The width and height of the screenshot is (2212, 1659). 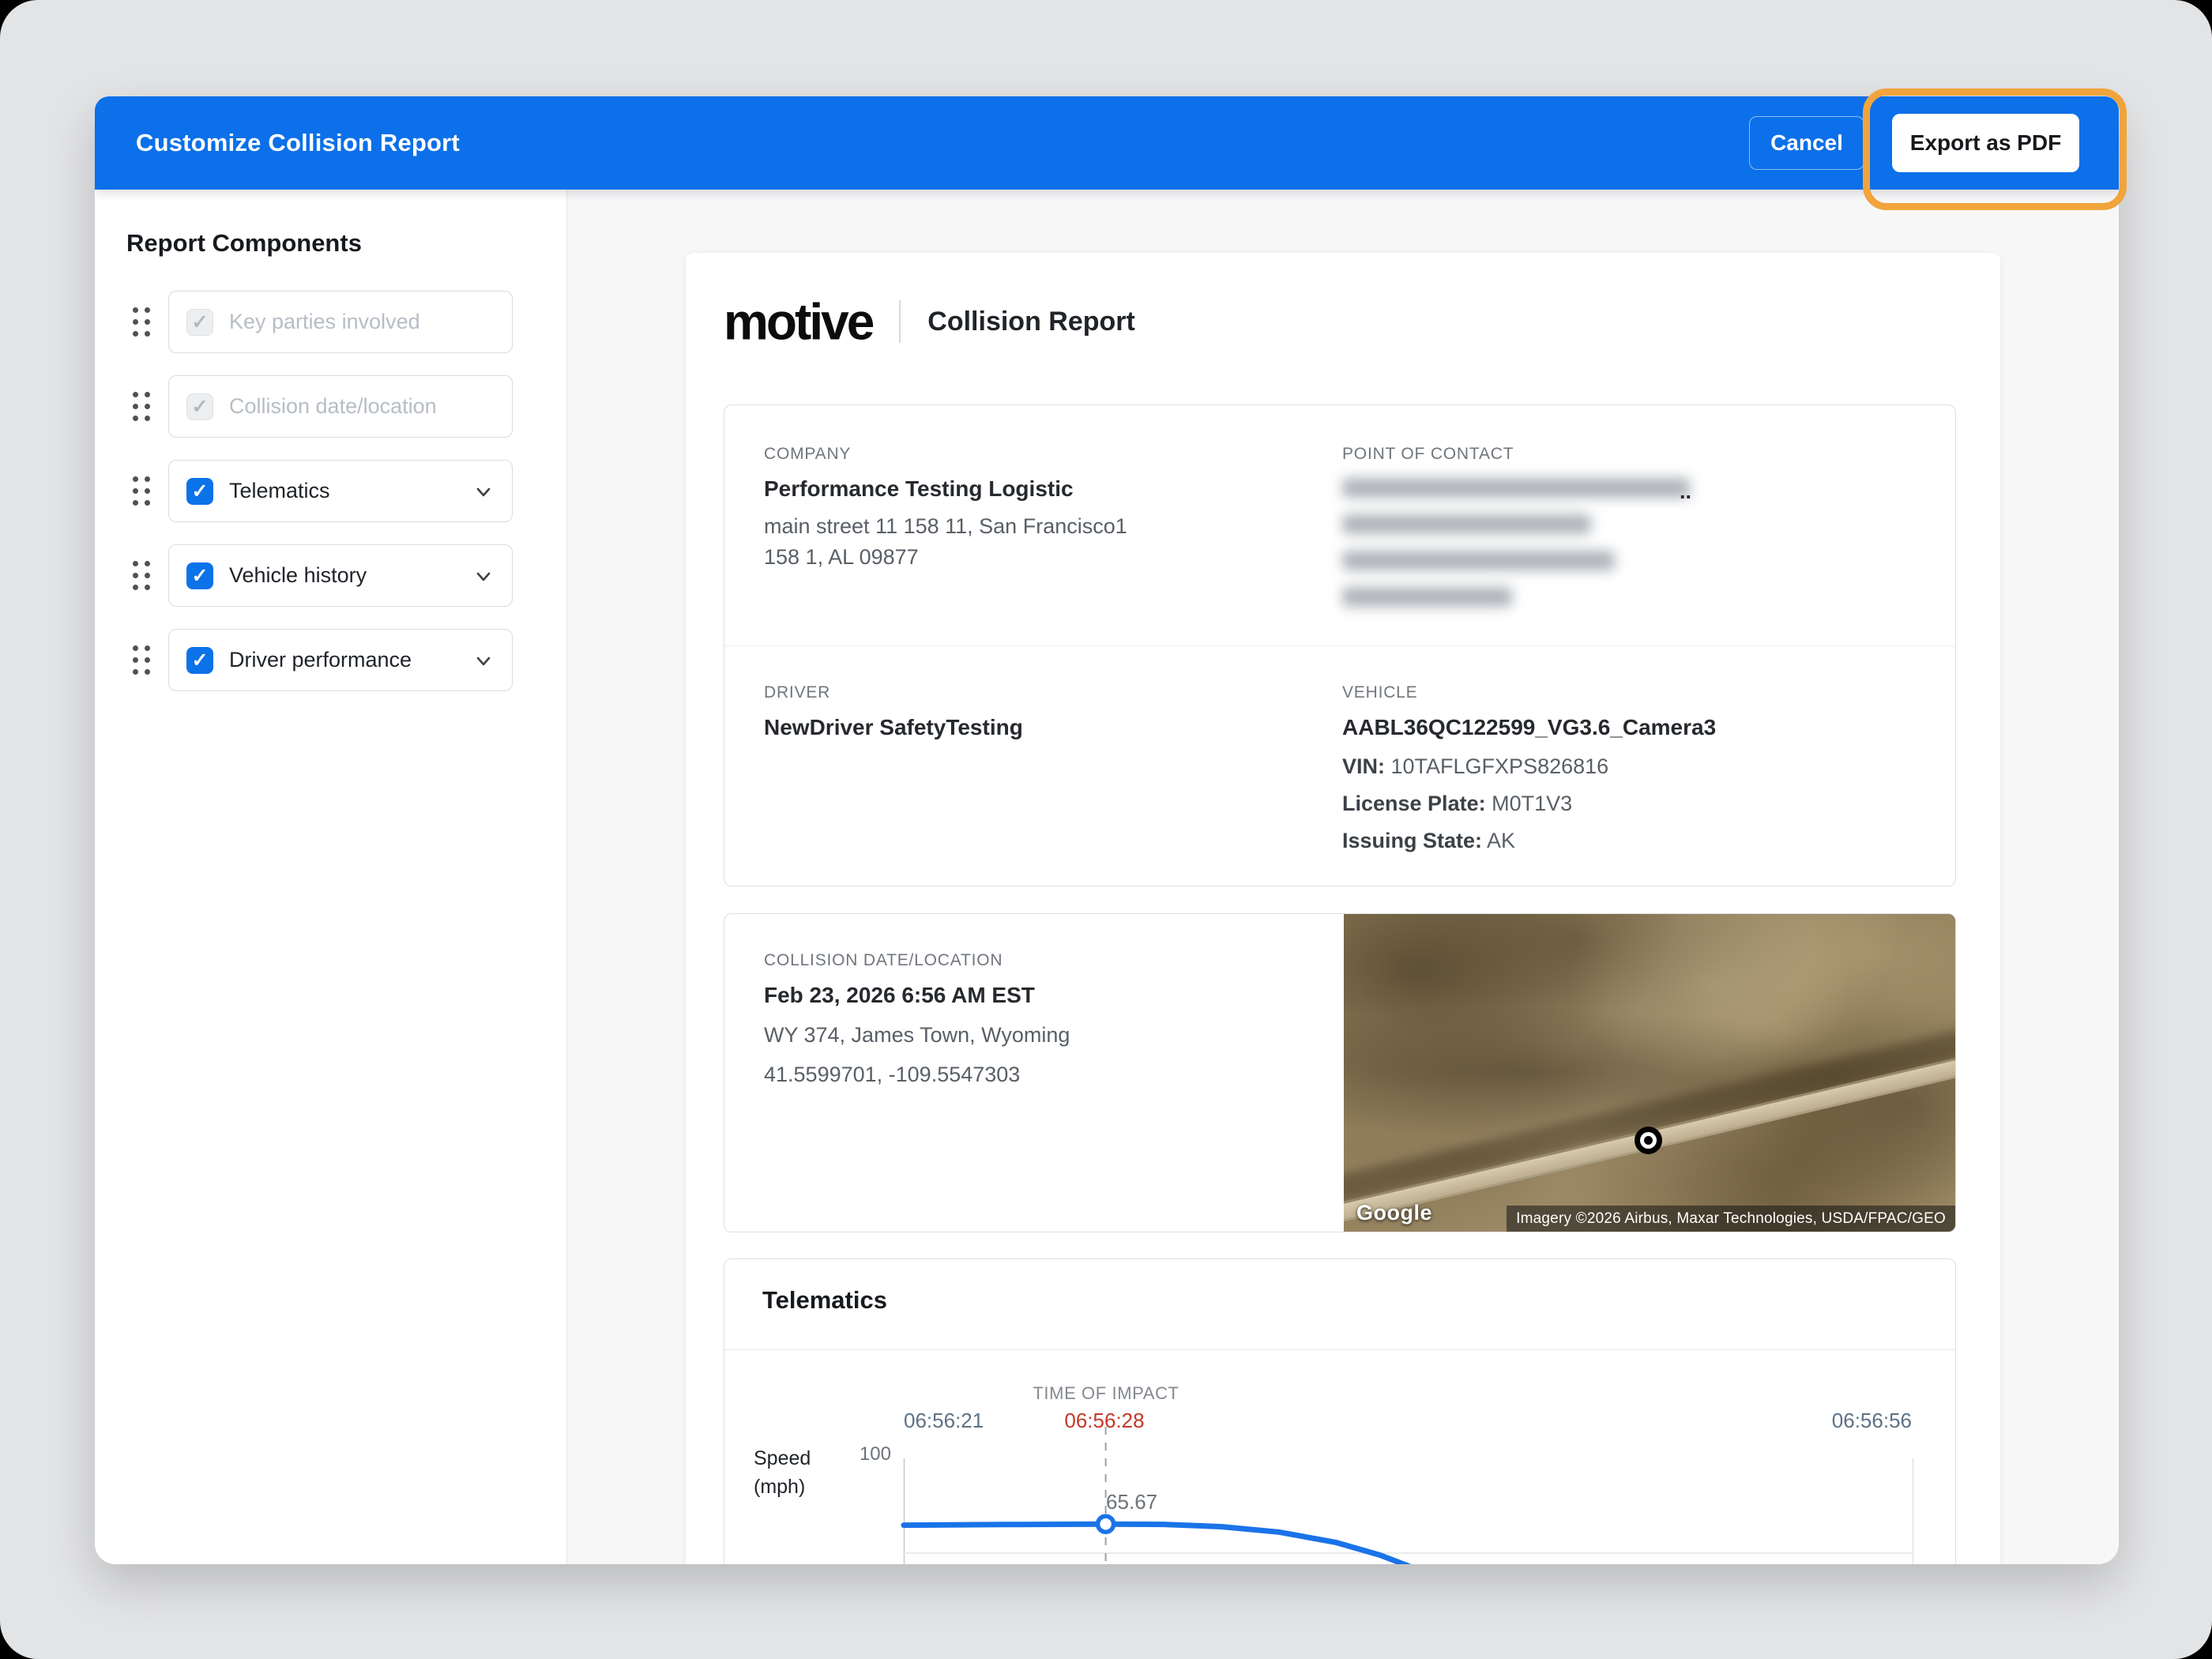 What do you see at coordinates (800, 321) in the screenshot?
I see `motive-logo: motive` at bounding box center [800, 321].